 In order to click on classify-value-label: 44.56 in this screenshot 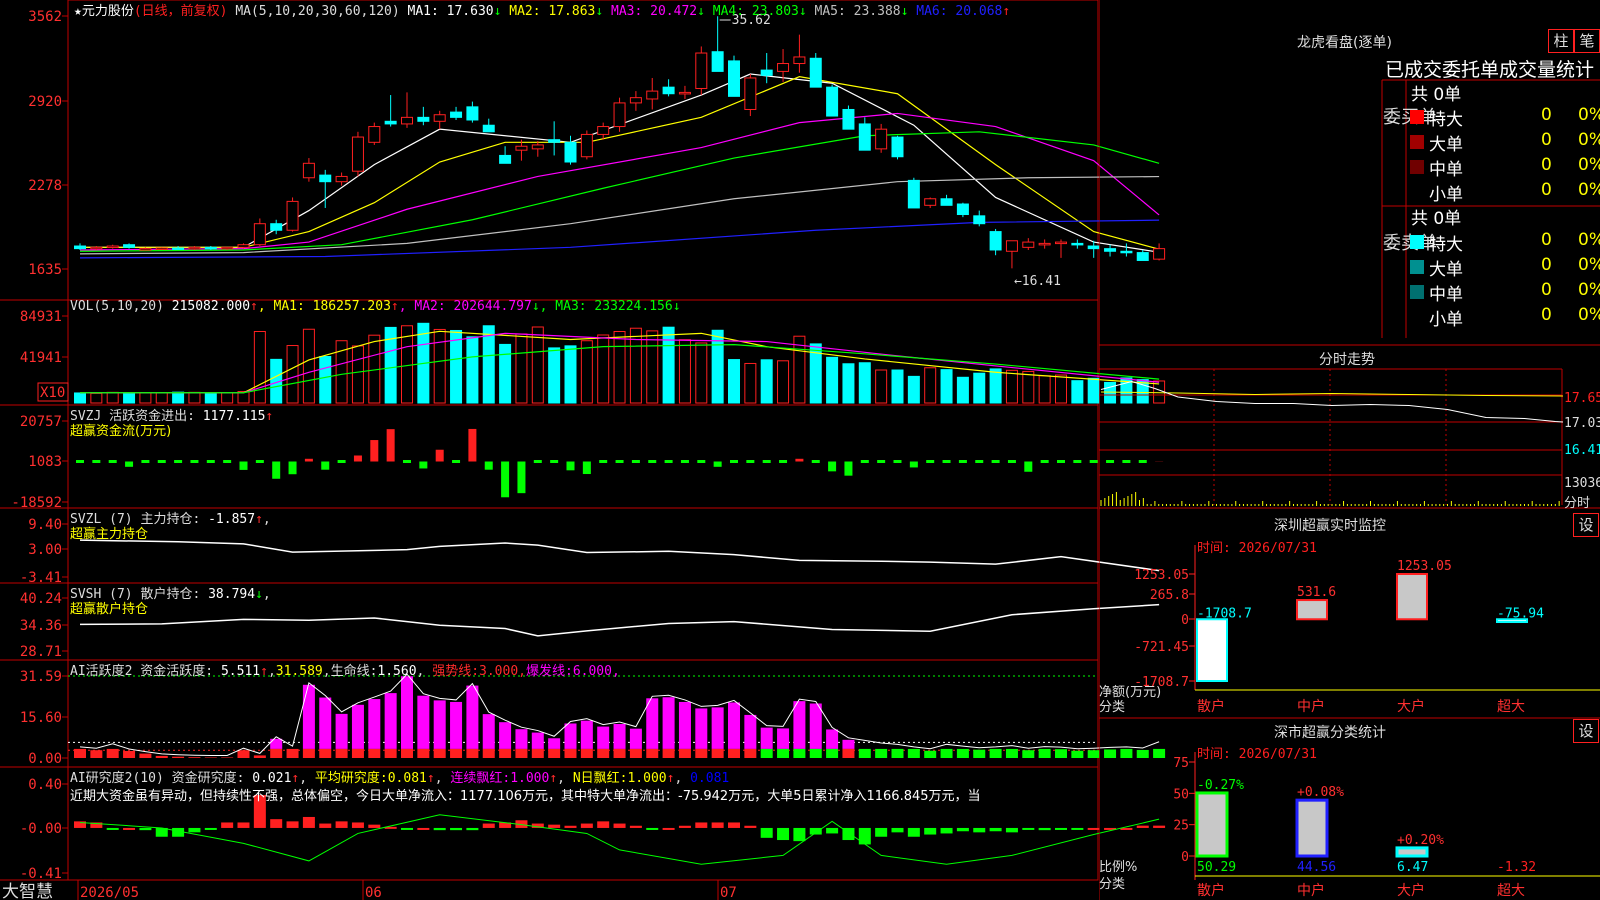, I will do `click(1316, 867)`.